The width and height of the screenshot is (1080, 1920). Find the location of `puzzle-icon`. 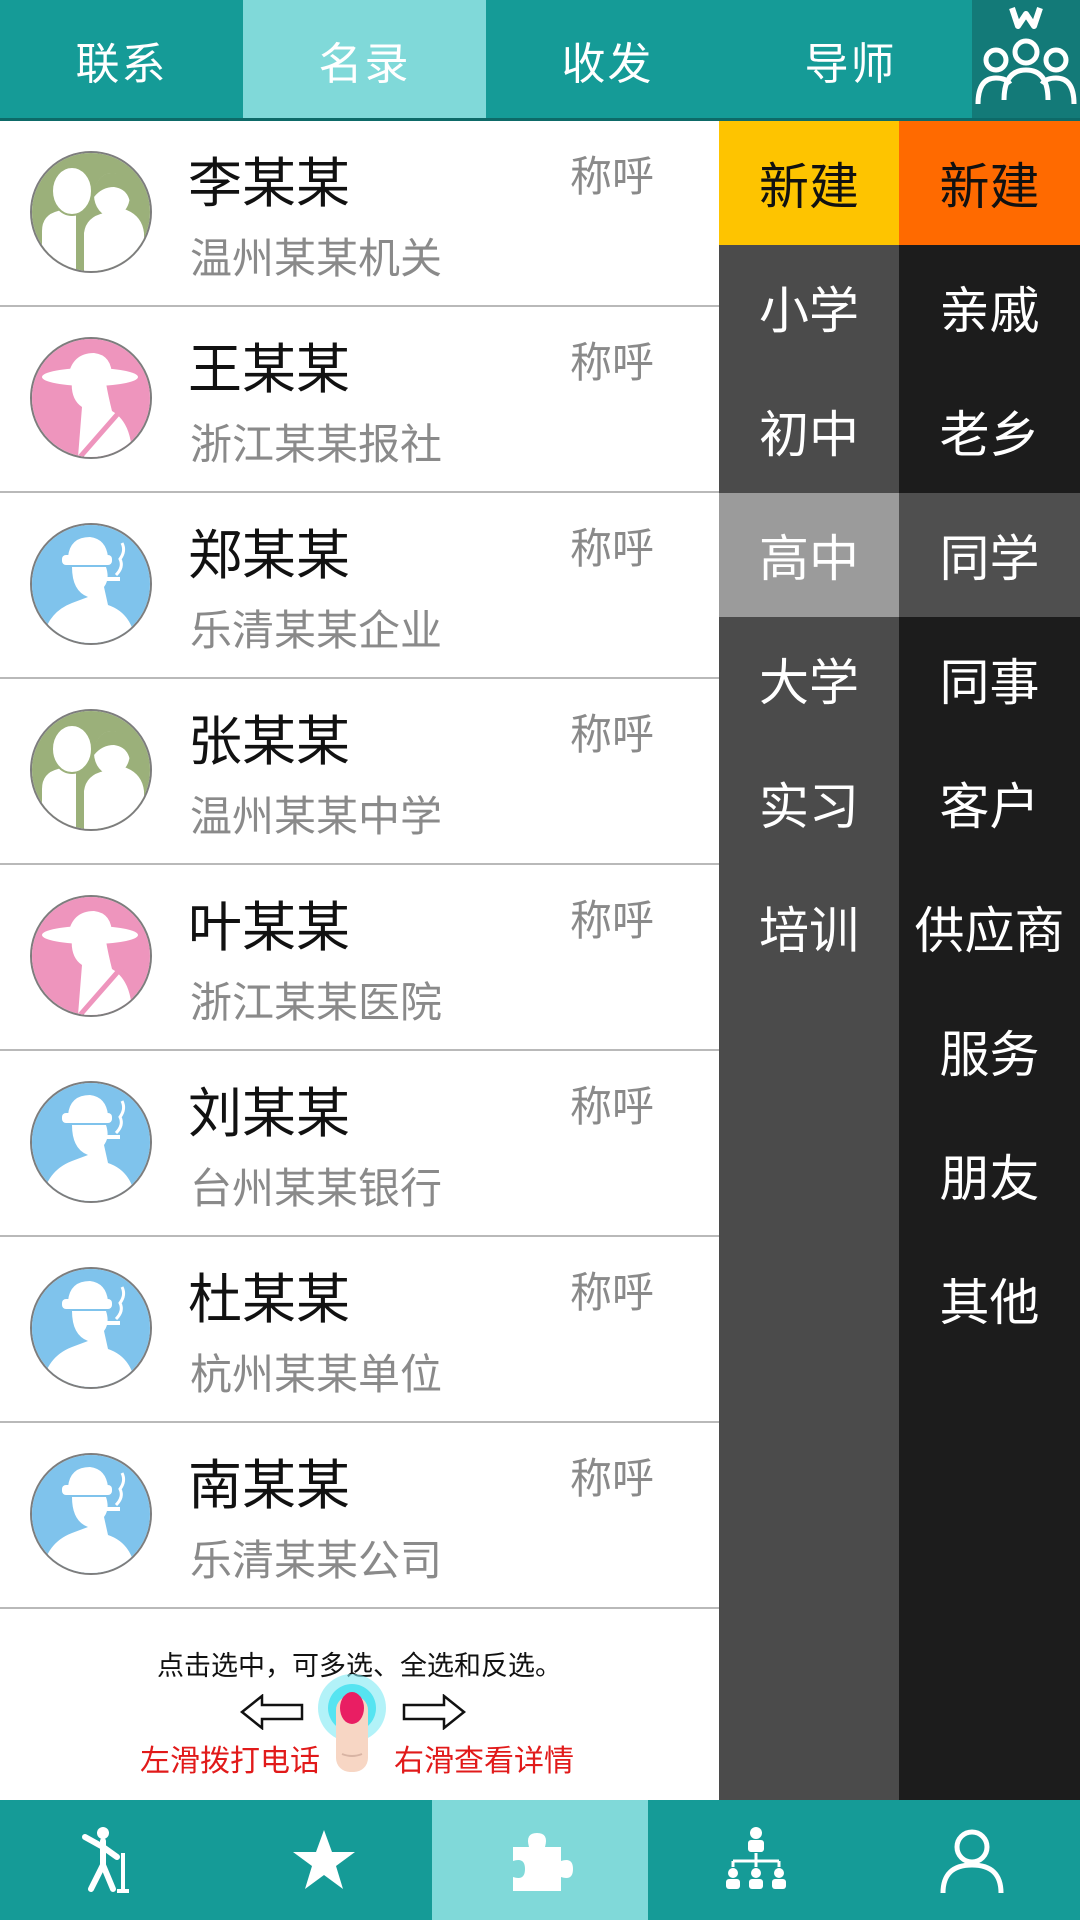

puzzle-icon is located at coordinates (543, 1862).